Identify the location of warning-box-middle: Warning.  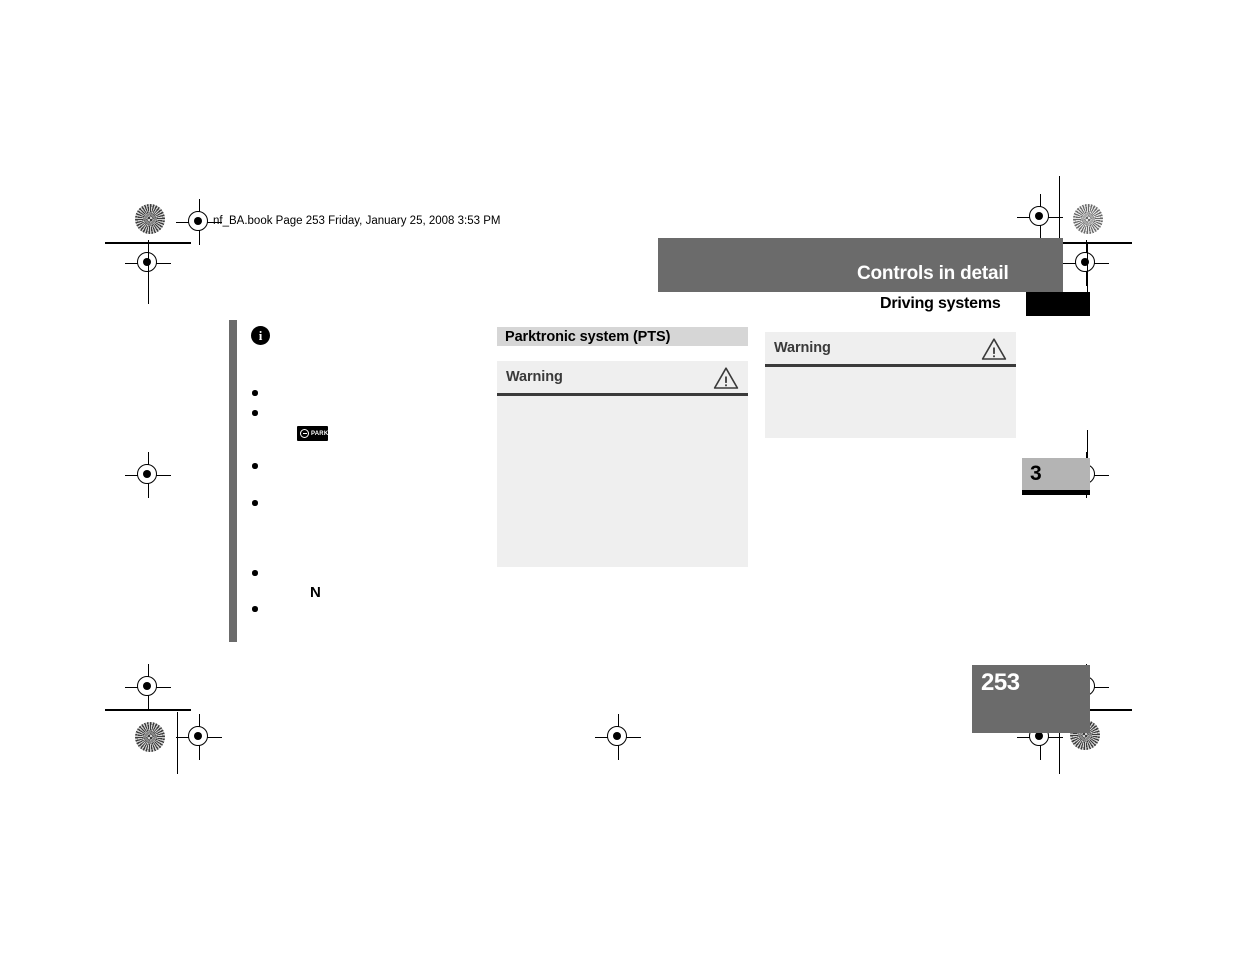
(622, 464).